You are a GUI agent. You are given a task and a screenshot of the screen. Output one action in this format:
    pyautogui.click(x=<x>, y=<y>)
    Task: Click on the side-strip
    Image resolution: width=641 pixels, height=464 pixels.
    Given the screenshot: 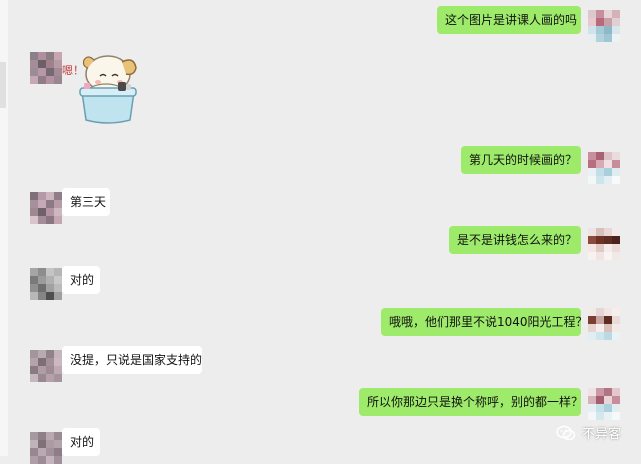 What is the action you would take?
    pyautogui.click(x=4, y=228)
    